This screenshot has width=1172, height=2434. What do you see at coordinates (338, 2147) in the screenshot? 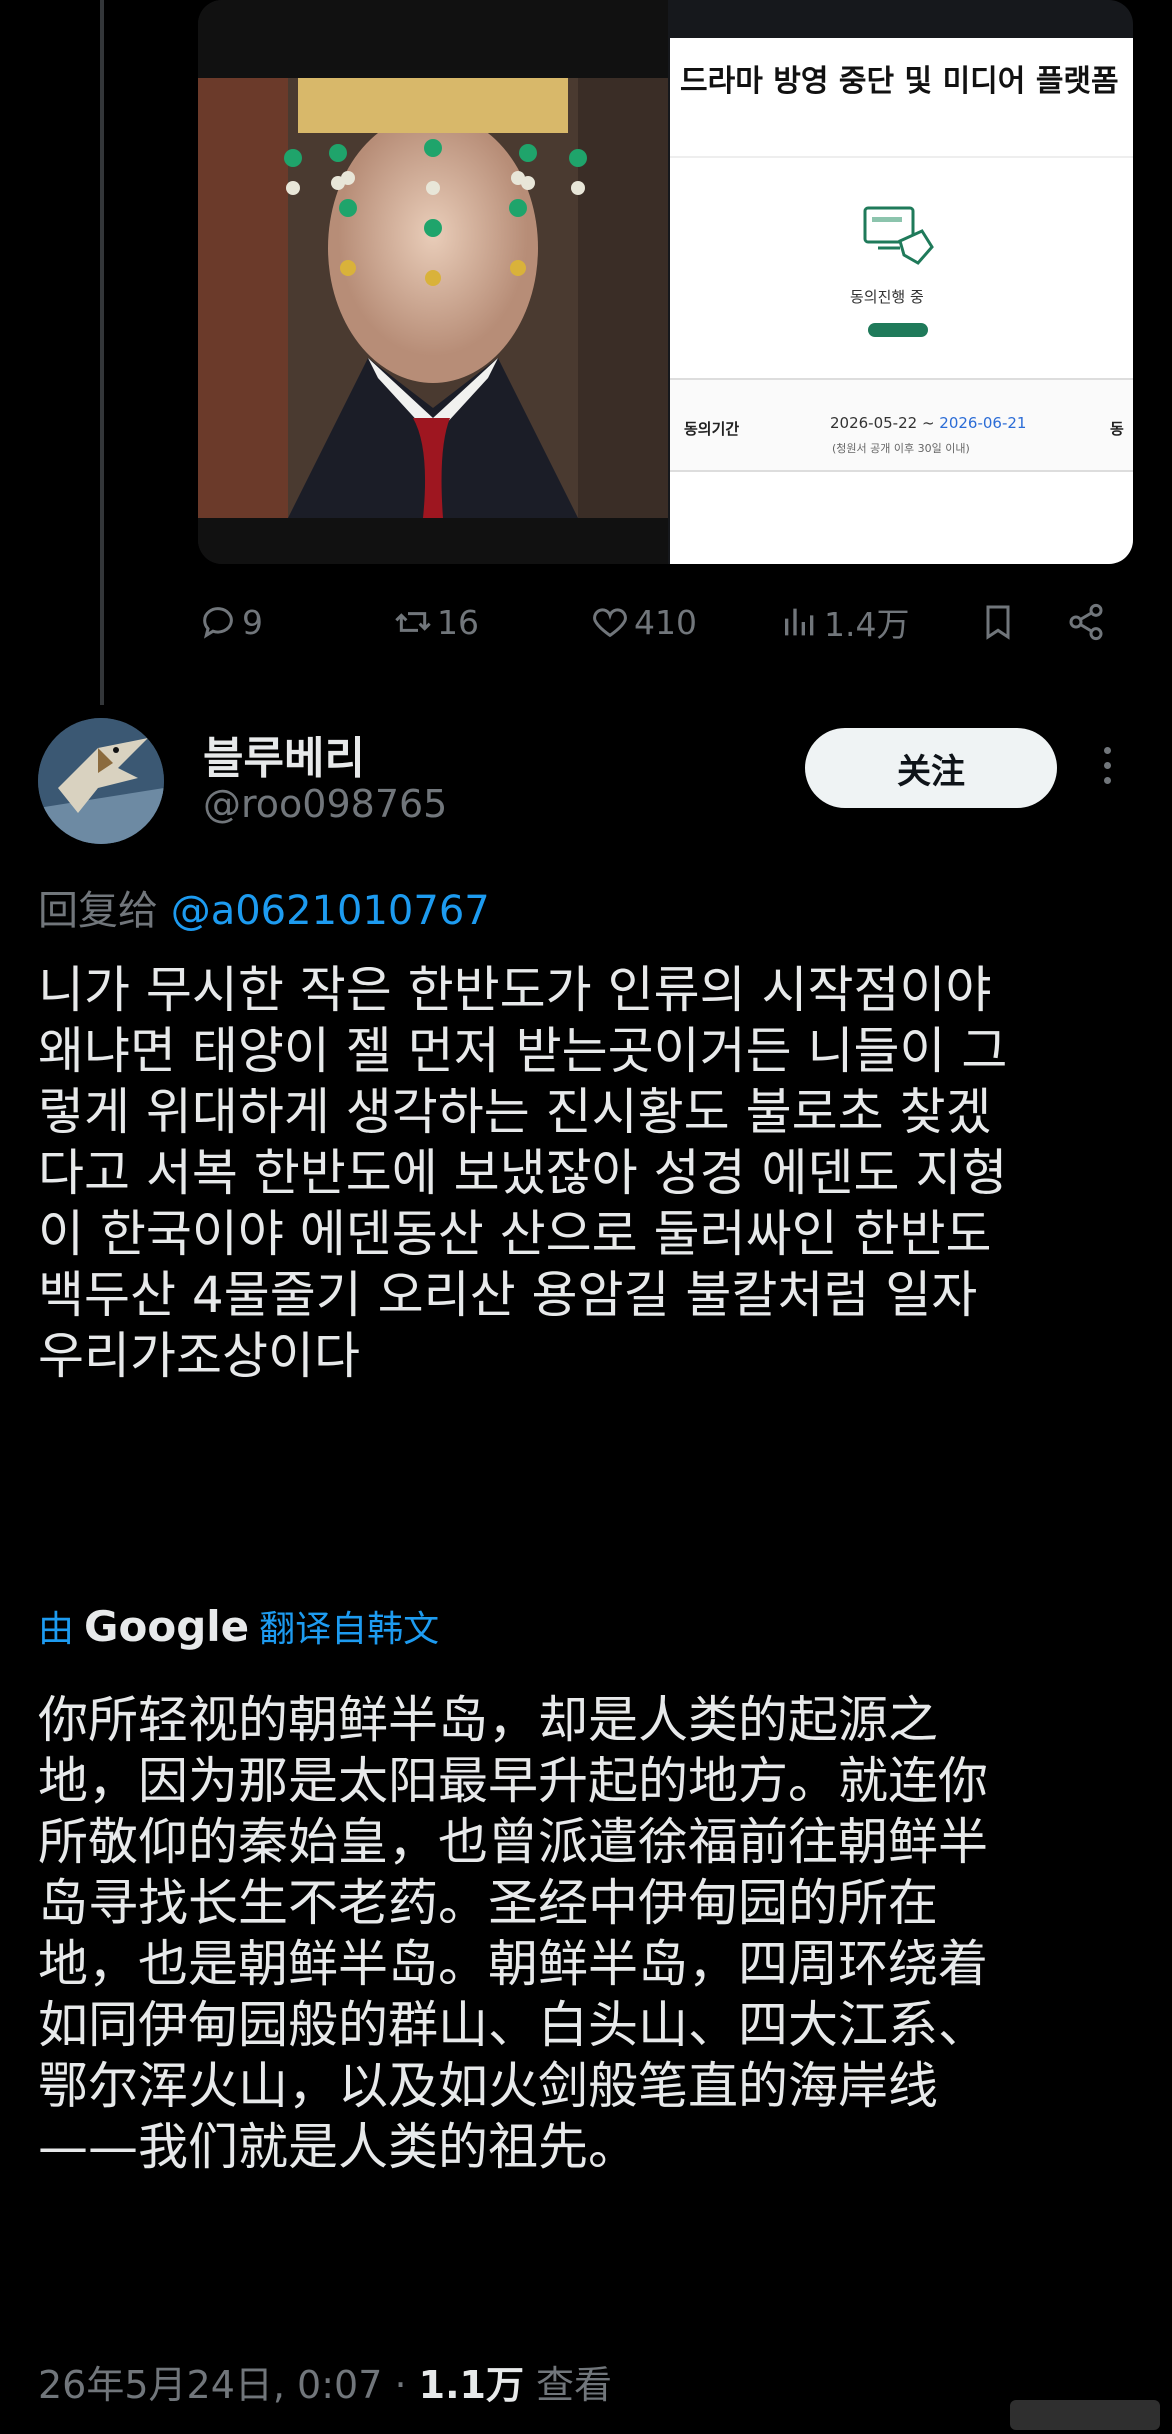
I see `translated-line: ——我们就是人类的祖先。` at bounding box center [338, 2147].